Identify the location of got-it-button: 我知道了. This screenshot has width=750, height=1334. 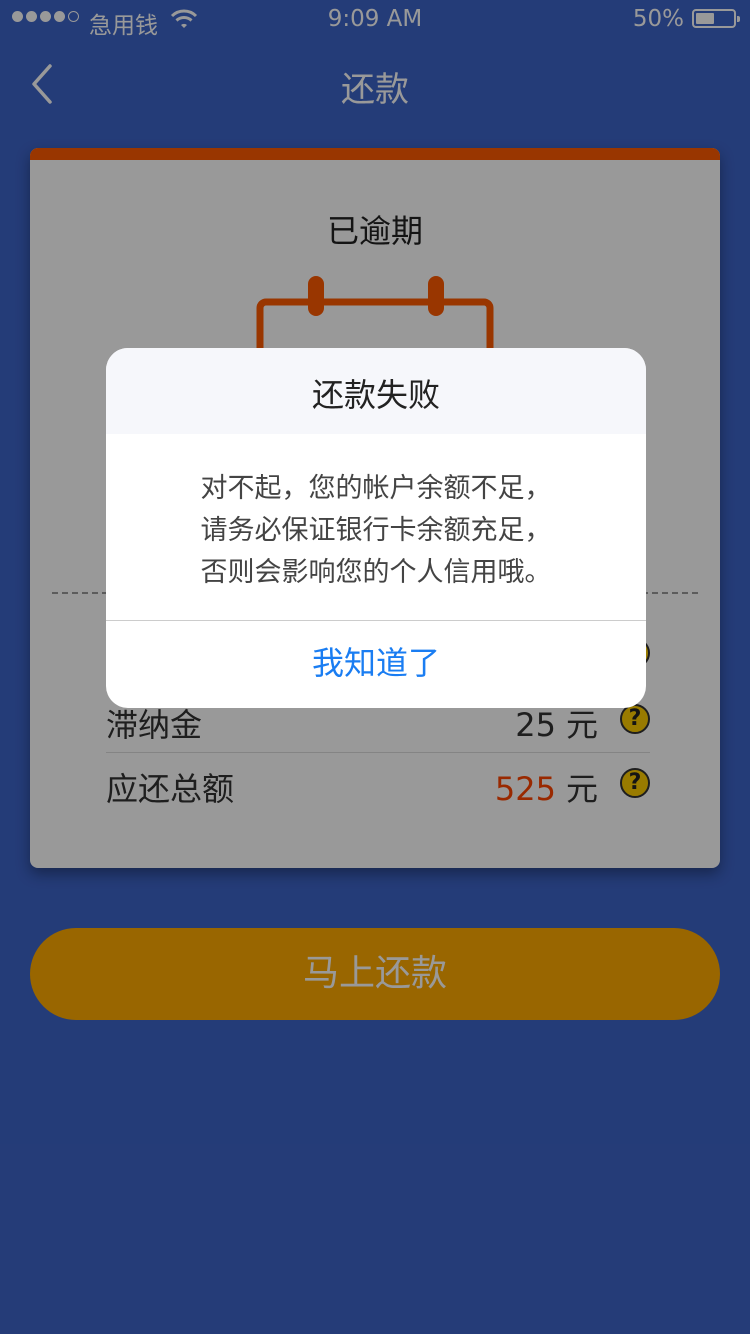
(376, 664).